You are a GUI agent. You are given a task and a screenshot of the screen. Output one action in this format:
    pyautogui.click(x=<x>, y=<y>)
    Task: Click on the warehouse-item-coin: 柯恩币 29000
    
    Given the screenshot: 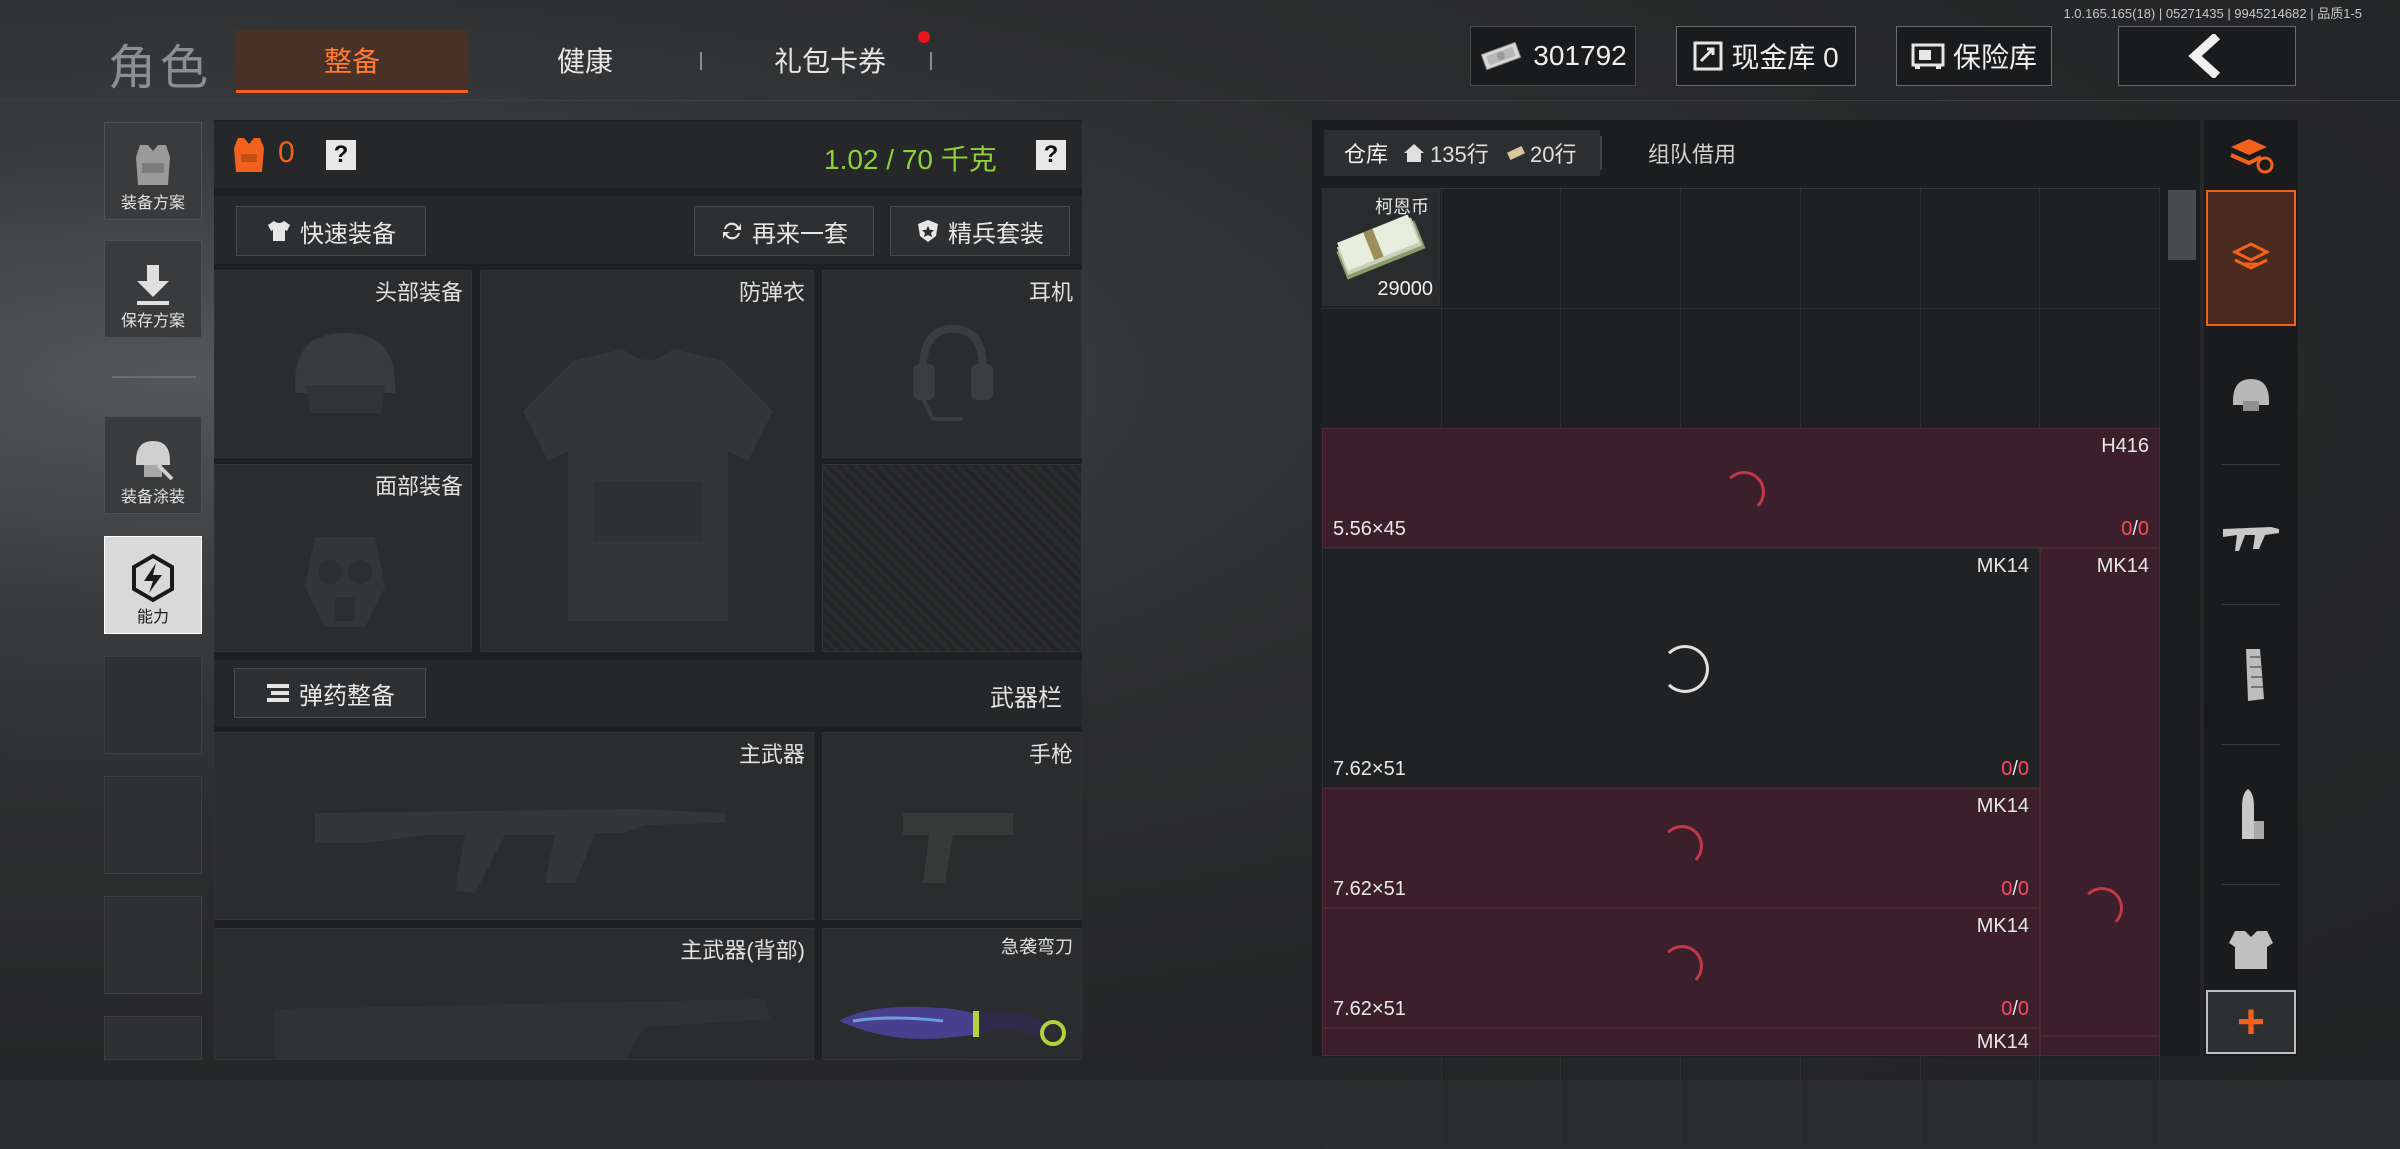 What is the action you would take?
    pyautogui.click(x=1381, y=247)
    